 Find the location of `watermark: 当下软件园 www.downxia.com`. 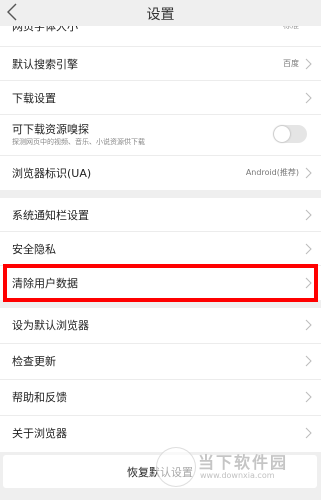

watermark: 当下软件园 www.downxia.com is located at coordinates (238, 467).